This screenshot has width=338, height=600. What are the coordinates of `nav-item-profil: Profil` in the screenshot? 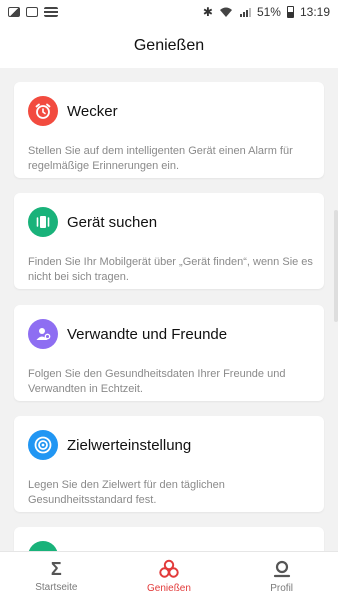 It's located at (282, 576).